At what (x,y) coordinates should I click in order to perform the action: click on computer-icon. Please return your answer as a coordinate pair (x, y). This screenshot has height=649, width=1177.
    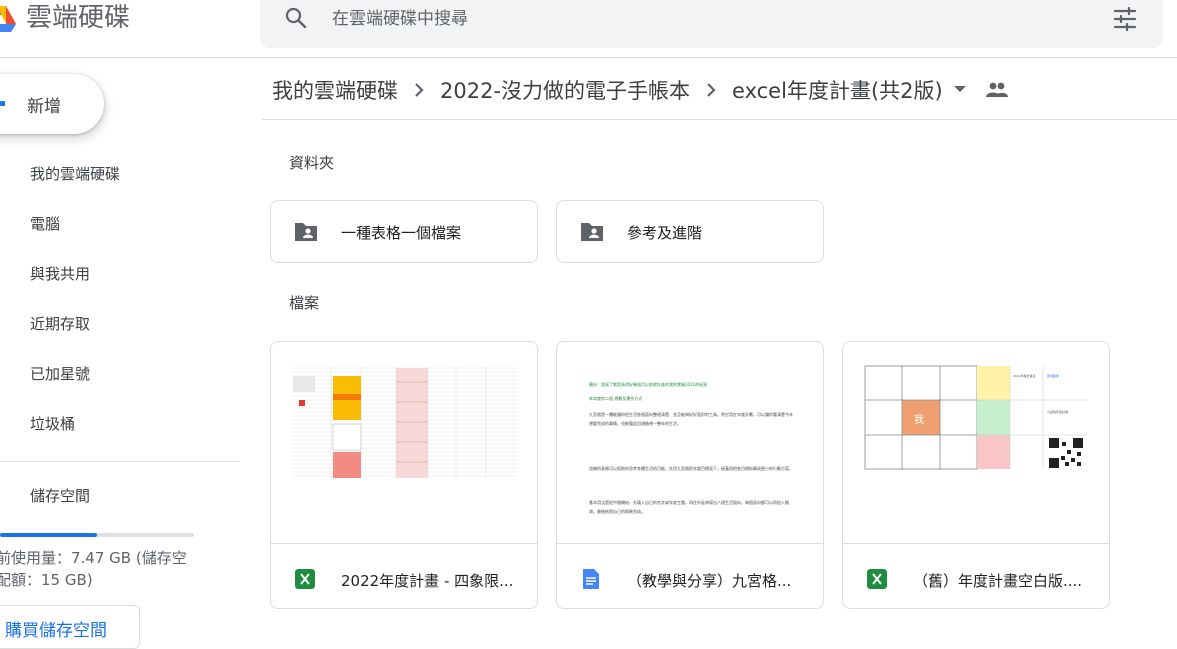
    Looking at the image, I should click on (3, 224).